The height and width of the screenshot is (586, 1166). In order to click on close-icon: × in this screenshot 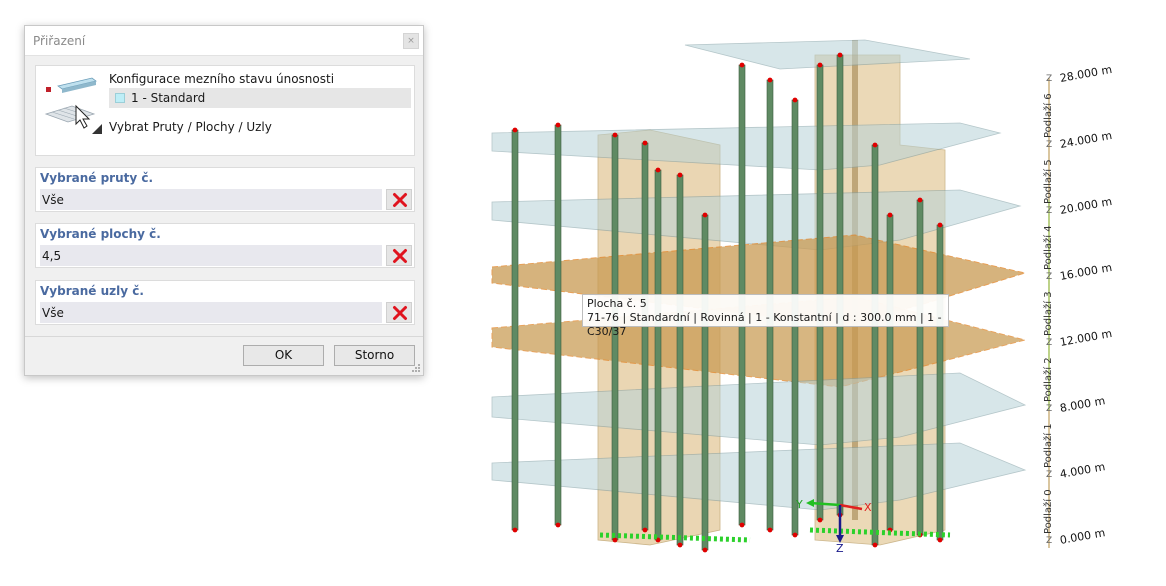, I will do `click(411, 41)`.